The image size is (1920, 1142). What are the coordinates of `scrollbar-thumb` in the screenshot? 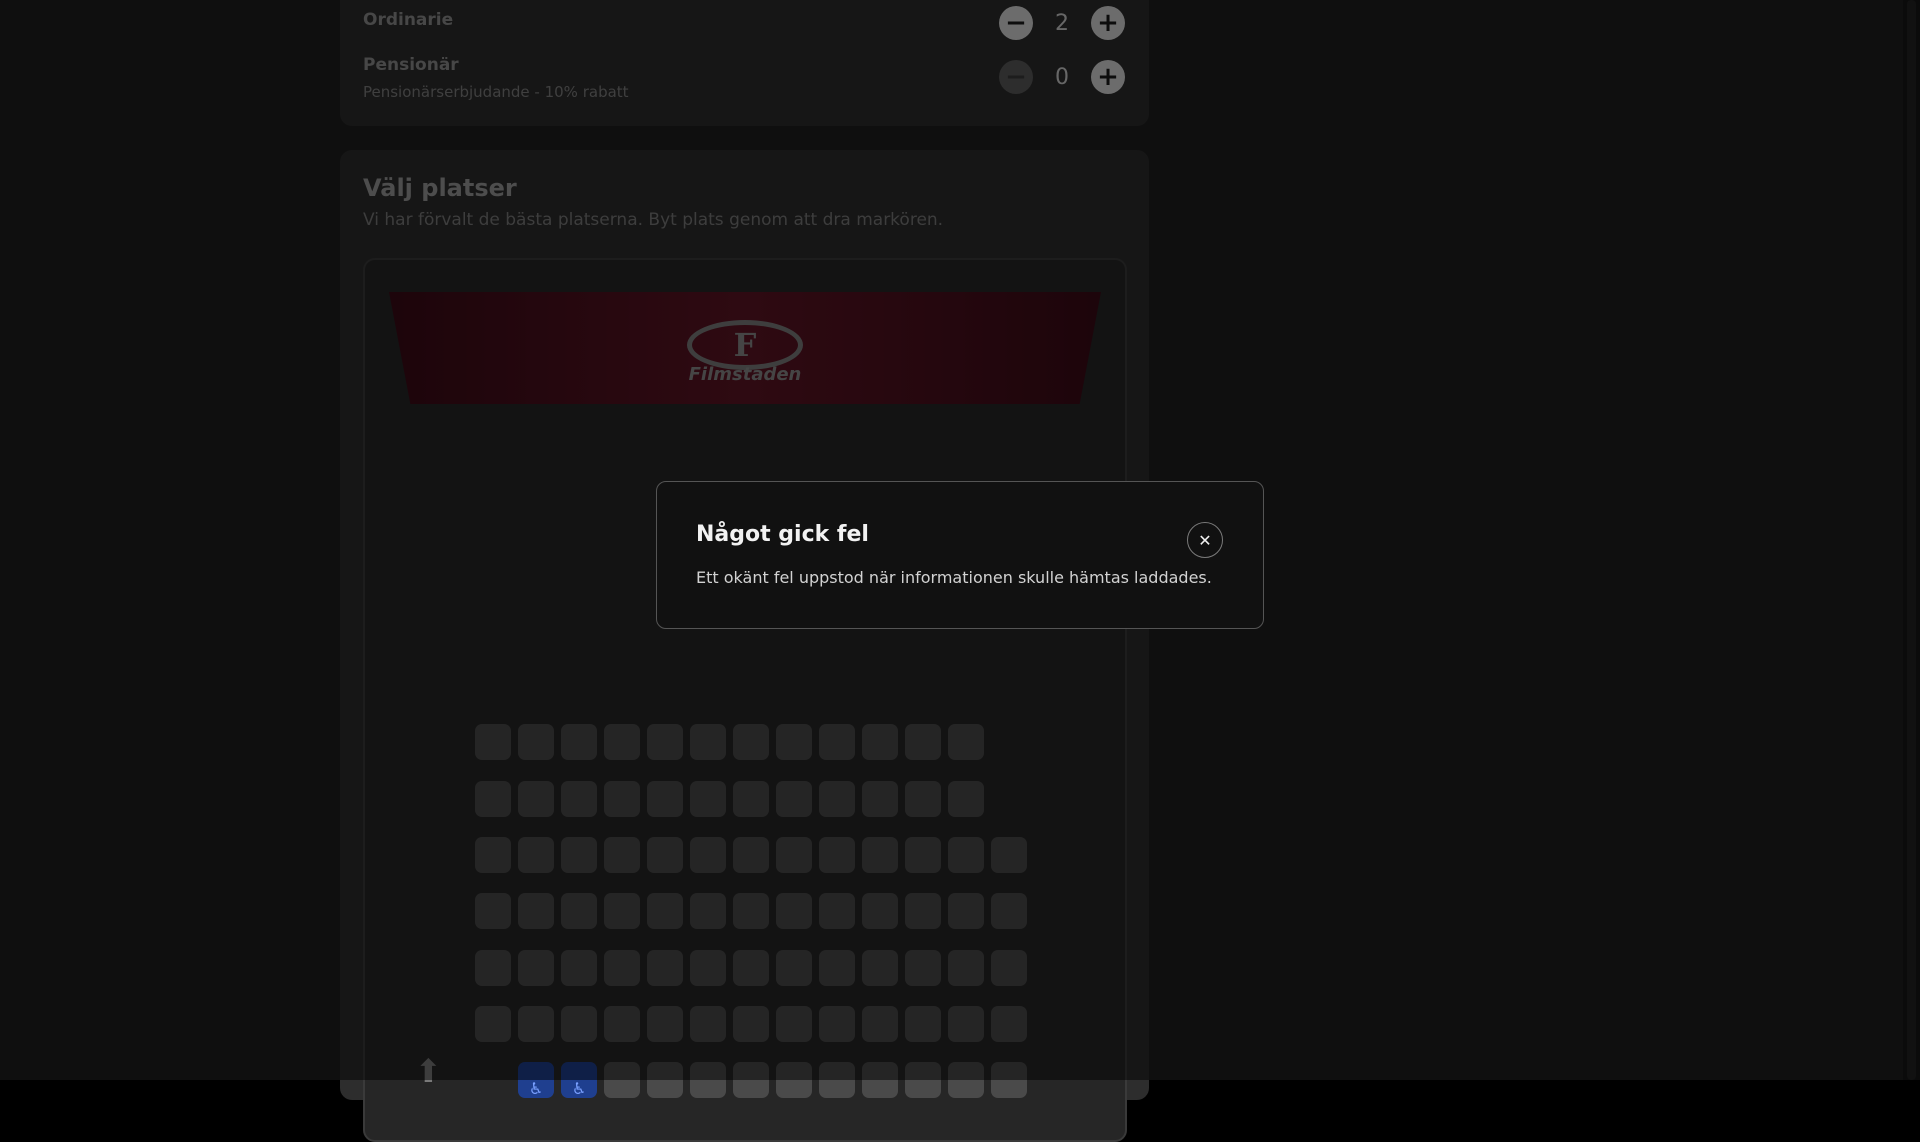 It's located at (1911, 540).